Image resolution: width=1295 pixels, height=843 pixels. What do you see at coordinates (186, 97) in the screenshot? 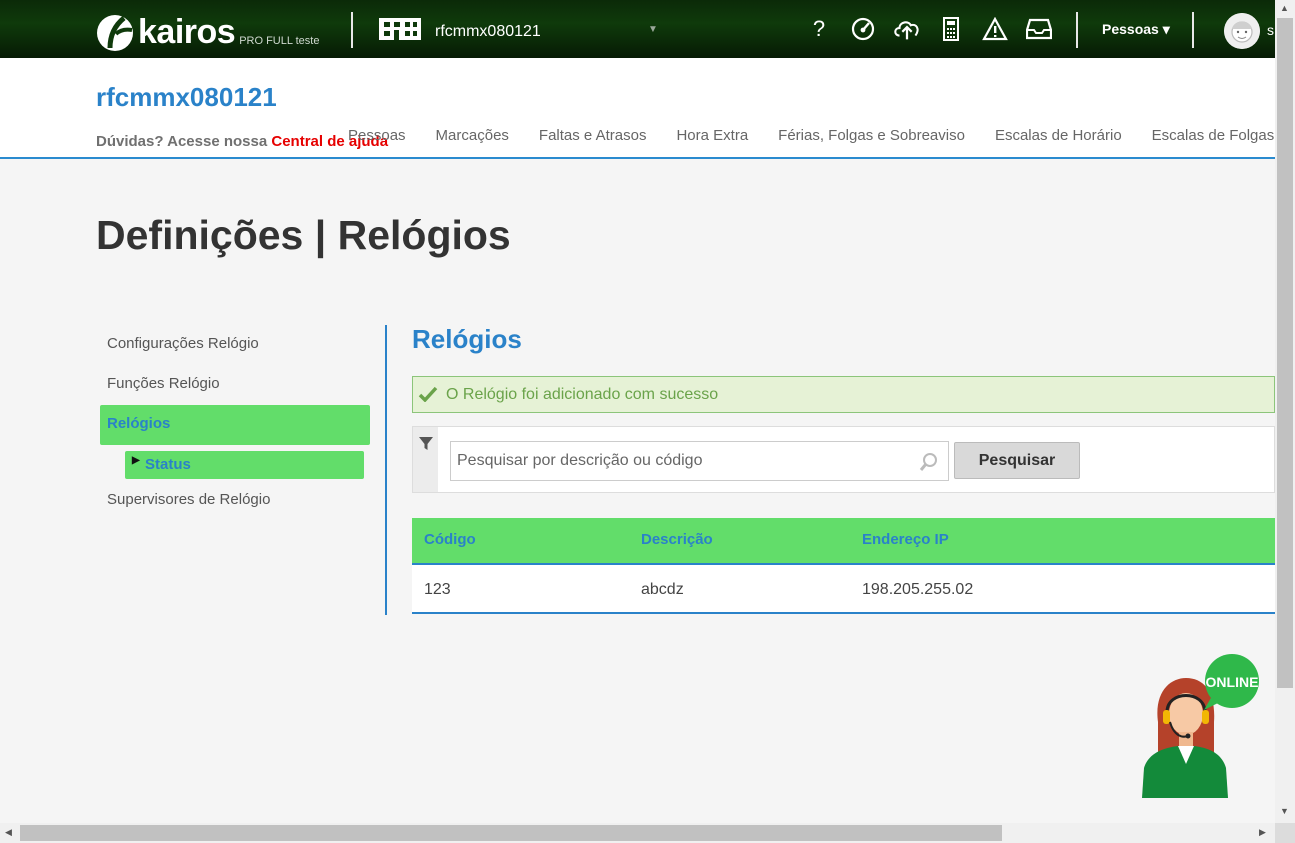
I see `company-title: rfcmmx080121` at bounding box center [186, 97].